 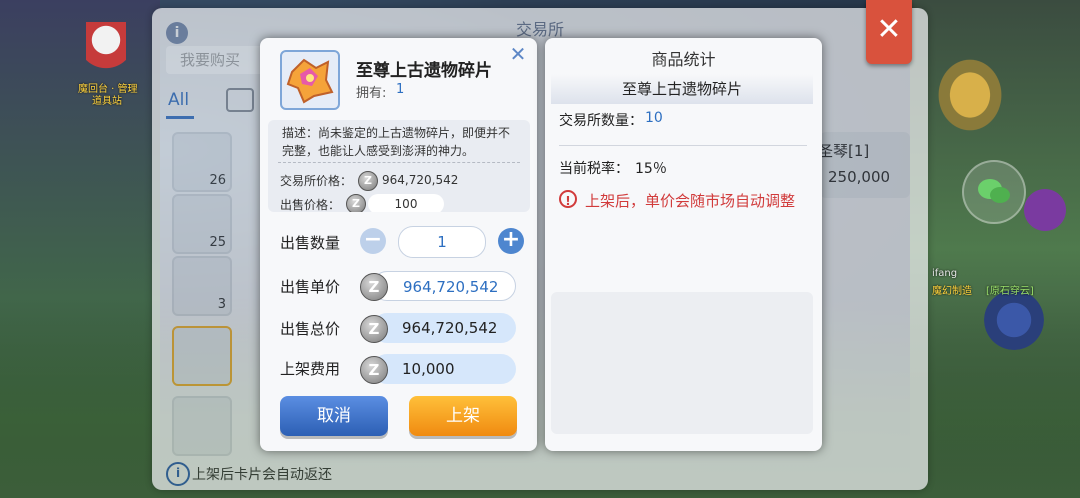 What do you see at coordinates (202, 224) in the screenshot?
I see `item-slot: 25` at bounding box center [202, 224].